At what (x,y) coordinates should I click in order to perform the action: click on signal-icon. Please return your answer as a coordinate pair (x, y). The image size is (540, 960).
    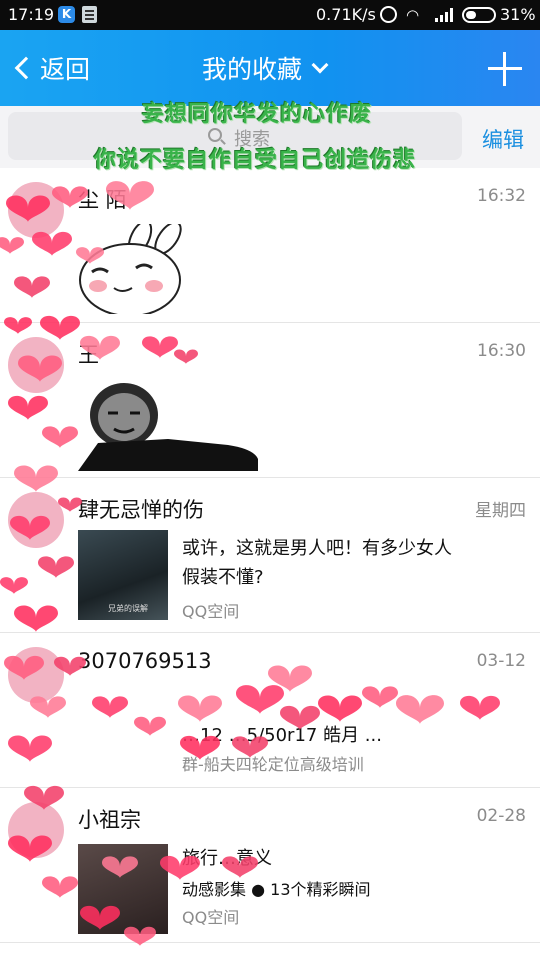
    Looking at the image, I should click on (445, 15).